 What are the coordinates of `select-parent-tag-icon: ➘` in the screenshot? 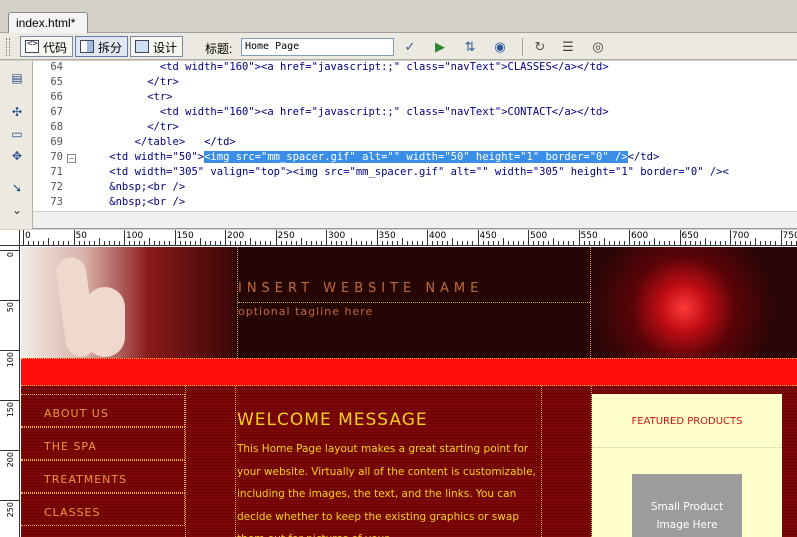 It's located at (17, 188).